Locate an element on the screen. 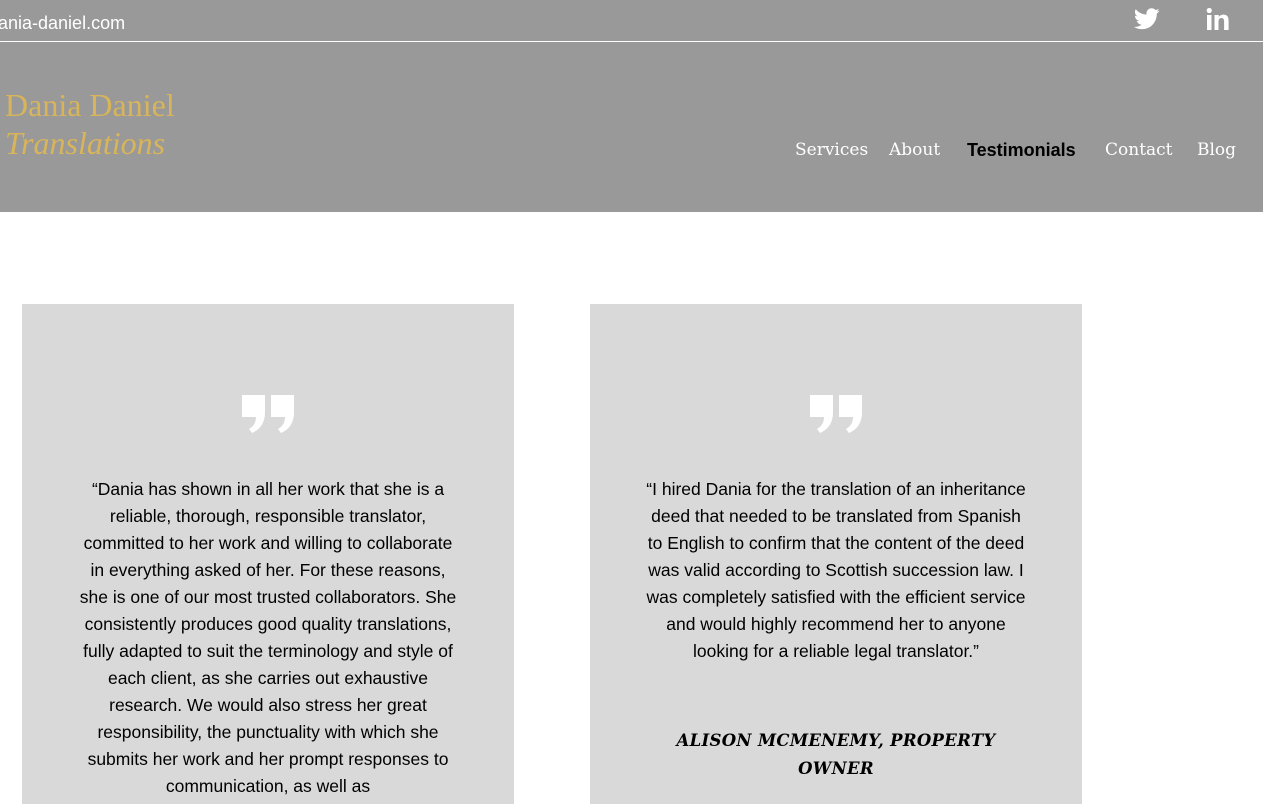 The image size is (1263, 804). nav-blog: Blog is located at coordinates (1216, 150).